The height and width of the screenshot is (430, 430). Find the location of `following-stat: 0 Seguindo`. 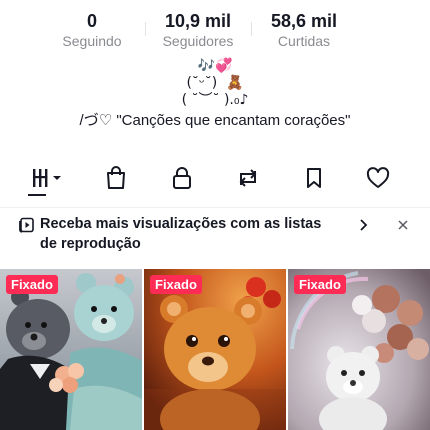

following-stat: 0 Seguindo is located at coordinates (92, 31).